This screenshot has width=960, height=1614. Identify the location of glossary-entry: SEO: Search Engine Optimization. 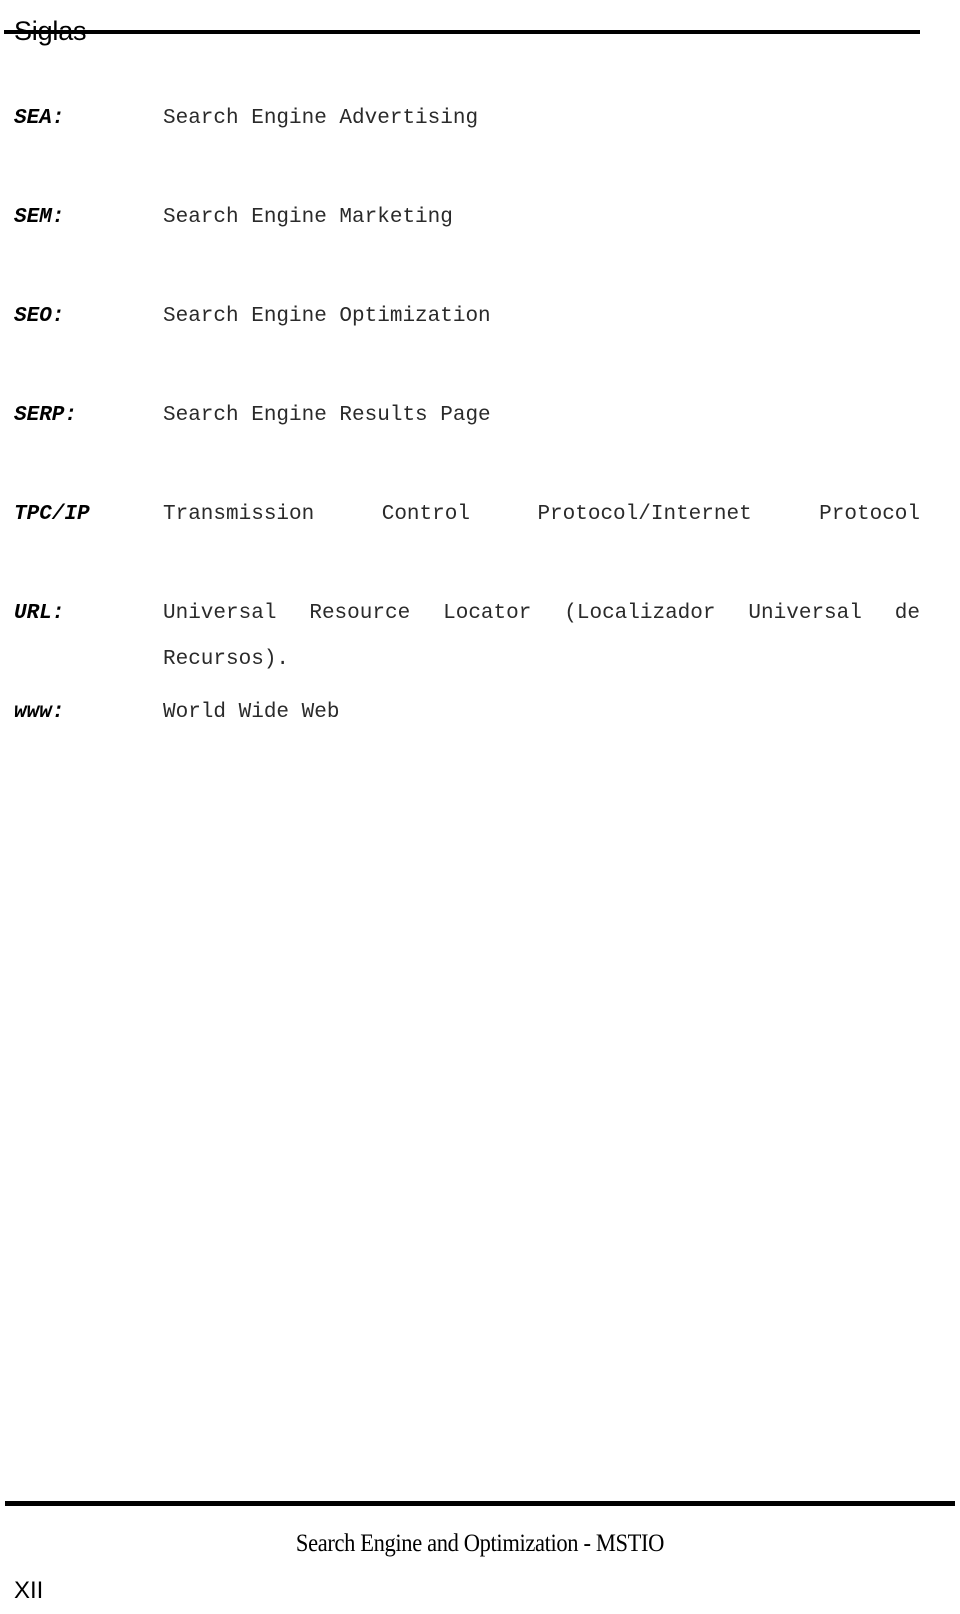
(480, 343).